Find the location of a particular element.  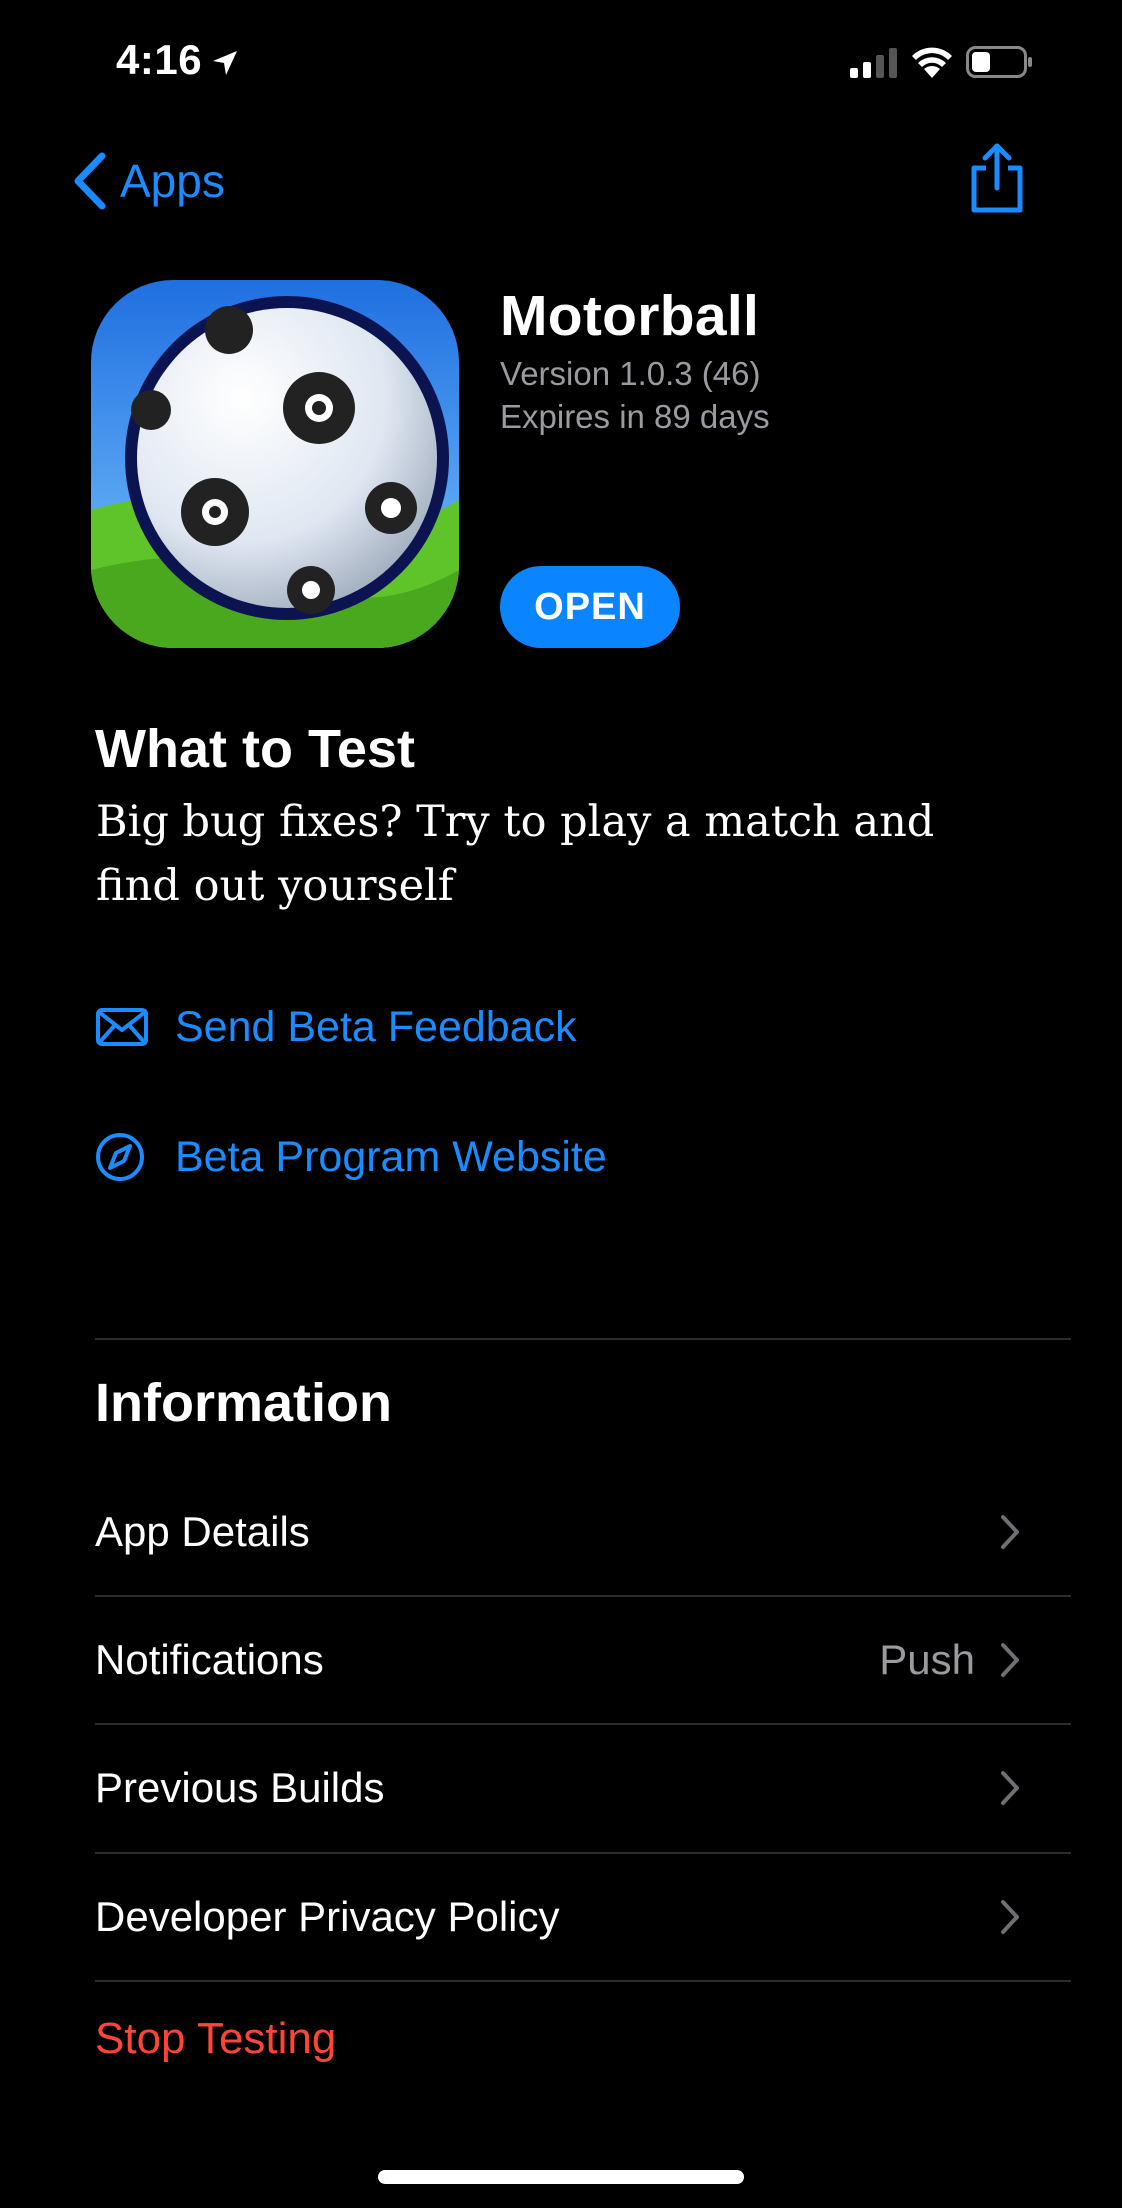

beta-program-website-link: Beta Program Website is located at coordinates (351, 1157).